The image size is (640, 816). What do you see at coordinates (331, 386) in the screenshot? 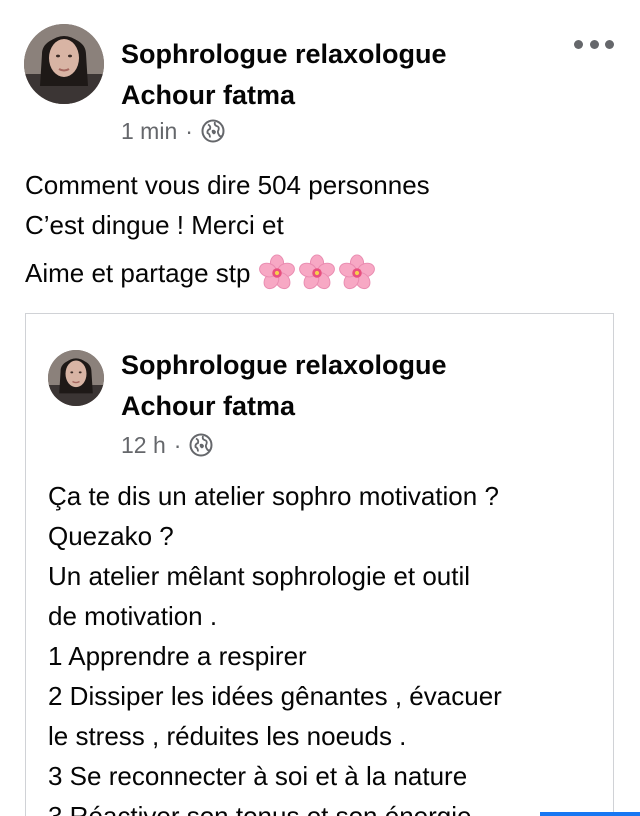
I see `shared-post-author: Sophrologue relaxologue Achour fatma` at bounding box center [331, 386].